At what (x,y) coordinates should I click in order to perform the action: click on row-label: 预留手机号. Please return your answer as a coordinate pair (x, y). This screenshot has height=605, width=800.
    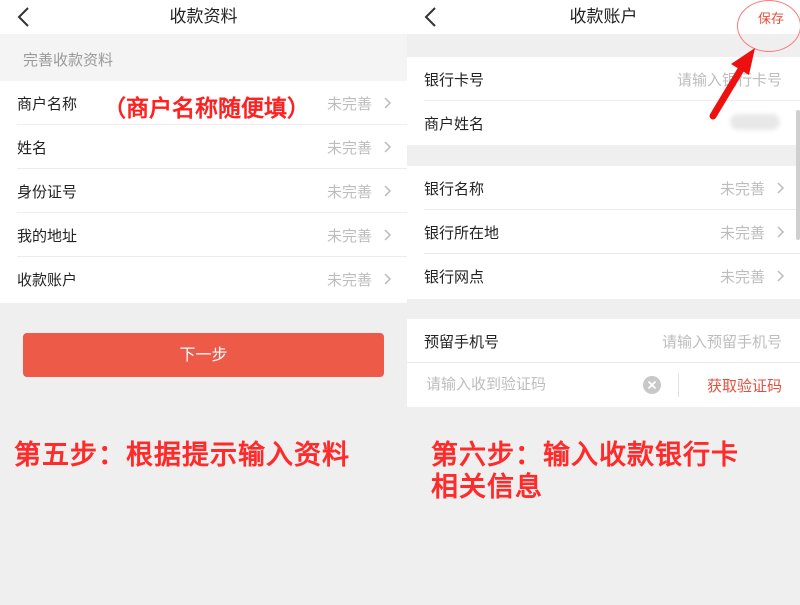
    Looking at the image, I should click on (462, 342).